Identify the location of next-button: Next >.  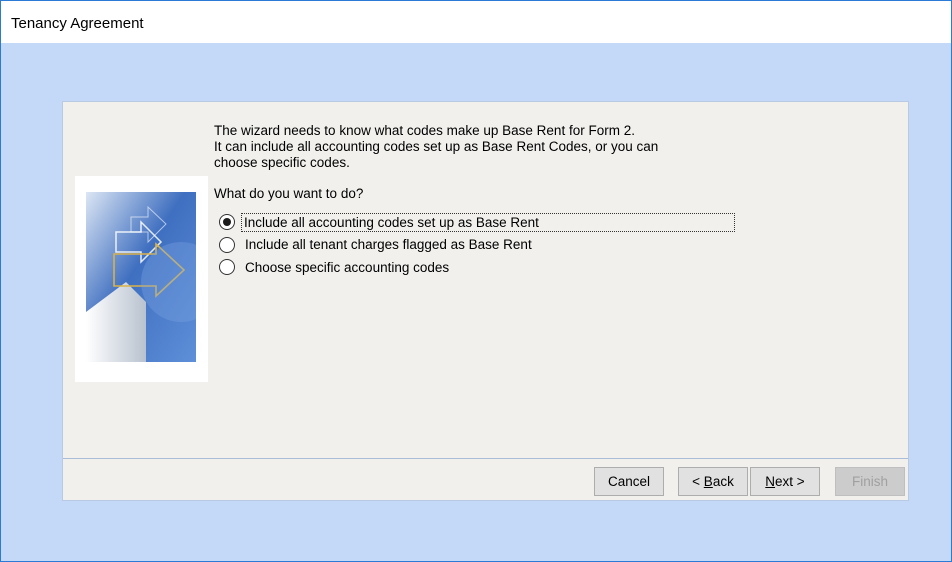
(785, 481).